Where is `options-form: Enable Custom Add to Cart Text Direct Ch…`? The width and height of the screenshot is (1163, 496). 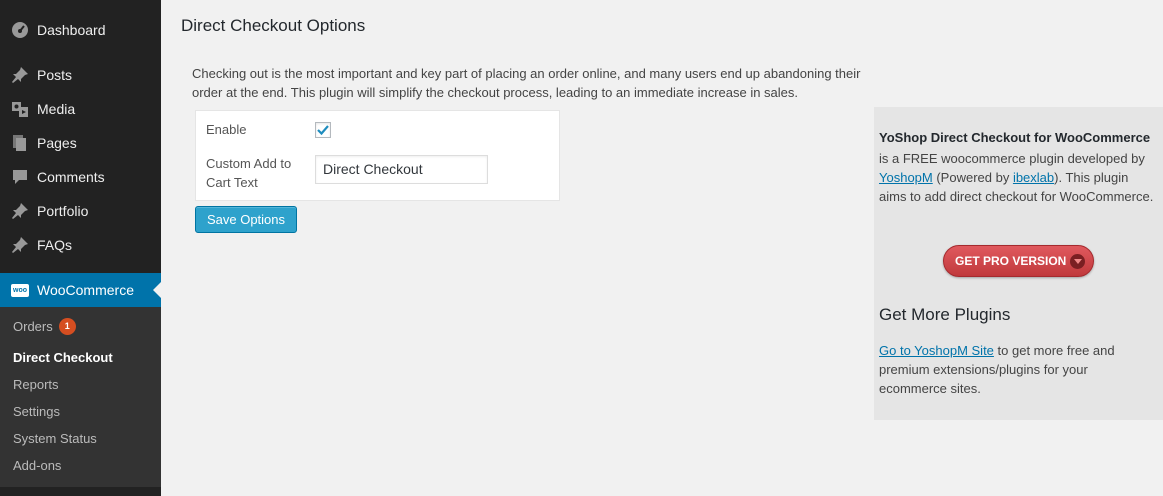
options-form: Enable Custom Add to Cart Text Direct Ch… is located at coordinates (377, 155).